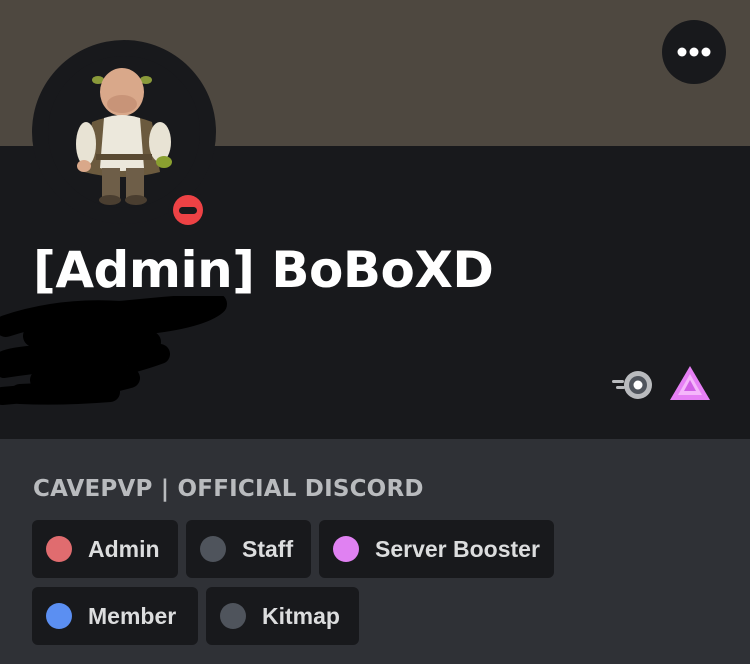  I want to click on role-label: Server Booster, so click(457, 548).